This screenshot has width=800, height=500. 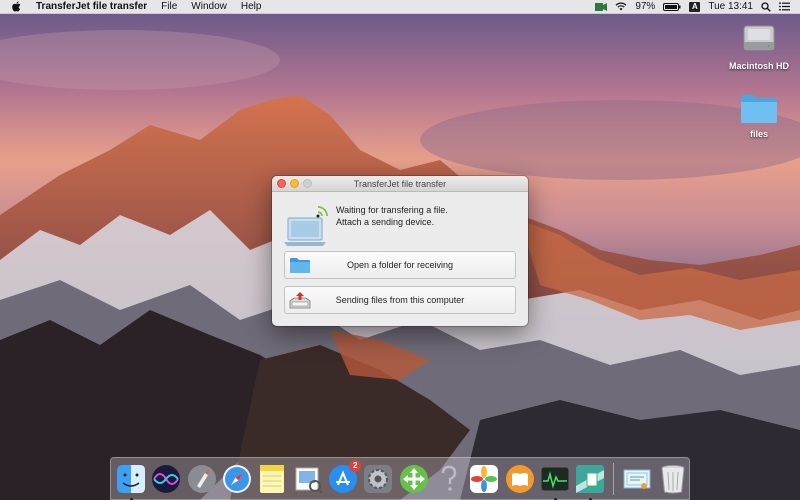 I want to click on activity-monitor-icon, so click(x=555, y=478).